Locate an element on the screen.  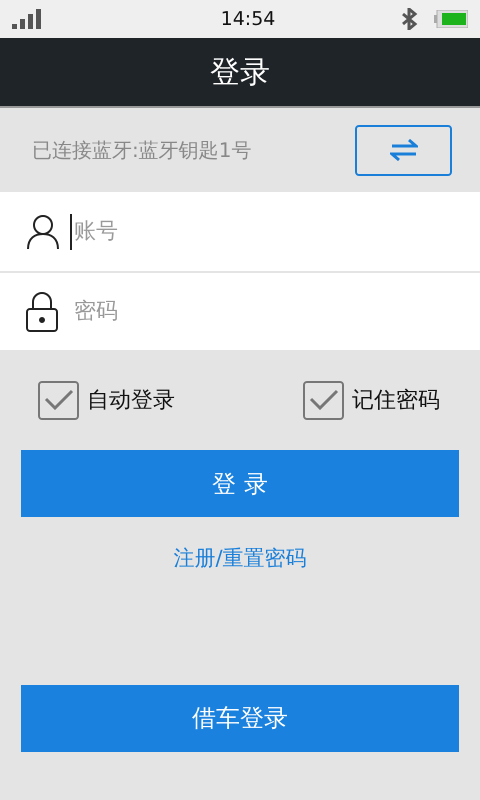
battery-icon is located at coordinates (451, 19).